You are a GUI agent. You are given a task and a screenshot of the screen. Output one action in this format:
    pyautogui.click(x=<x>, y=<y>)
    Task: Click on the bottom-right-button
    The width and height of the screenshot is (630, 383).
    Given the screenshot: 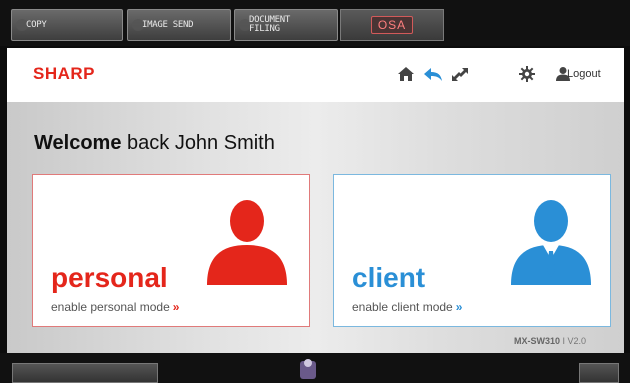 What is the action you would take?
    pyautogui.click(x=599, y=373)
    